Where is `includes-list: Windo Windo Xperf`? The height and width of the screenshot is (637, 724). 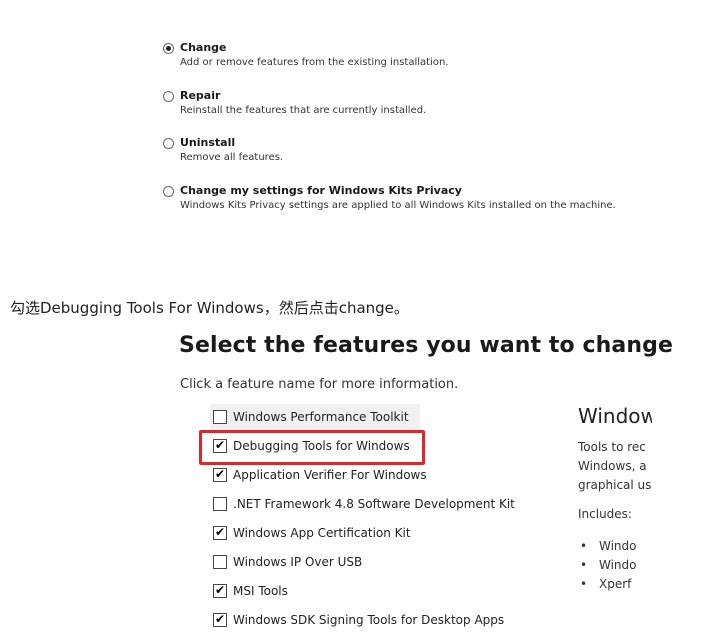 includes-list: Windo Windo Xperf is located at coordinates (615, 565).